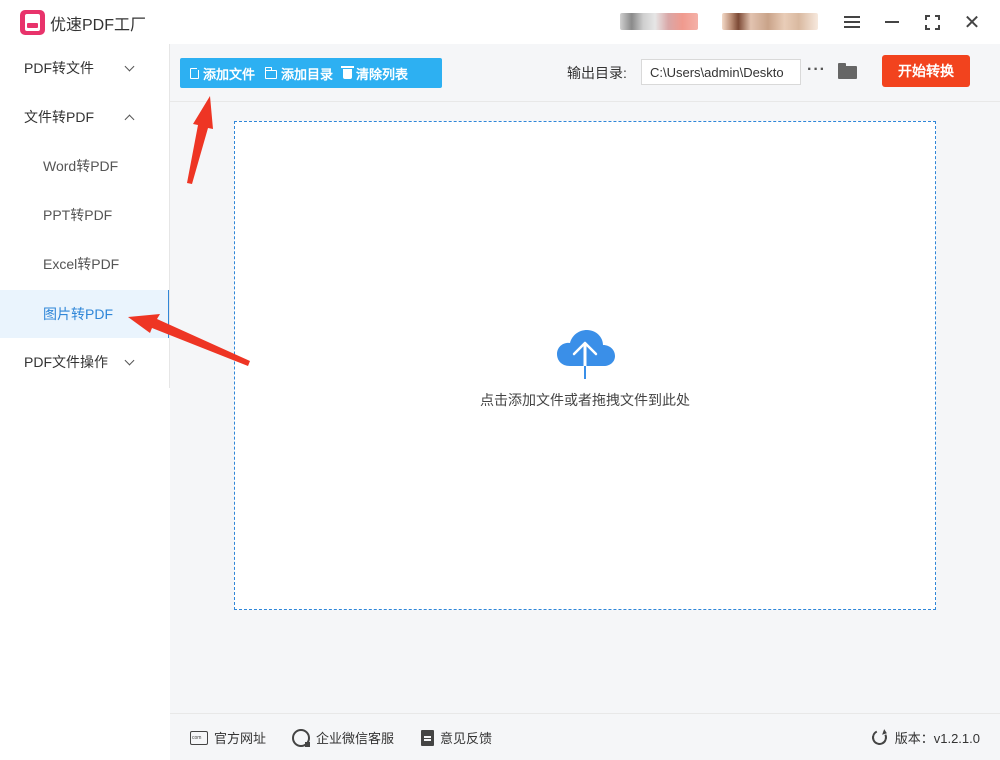  What do you see at coordinates (427, 737) in the screenshot?
I see `feedback-icon` at bounding box center [427, 737].